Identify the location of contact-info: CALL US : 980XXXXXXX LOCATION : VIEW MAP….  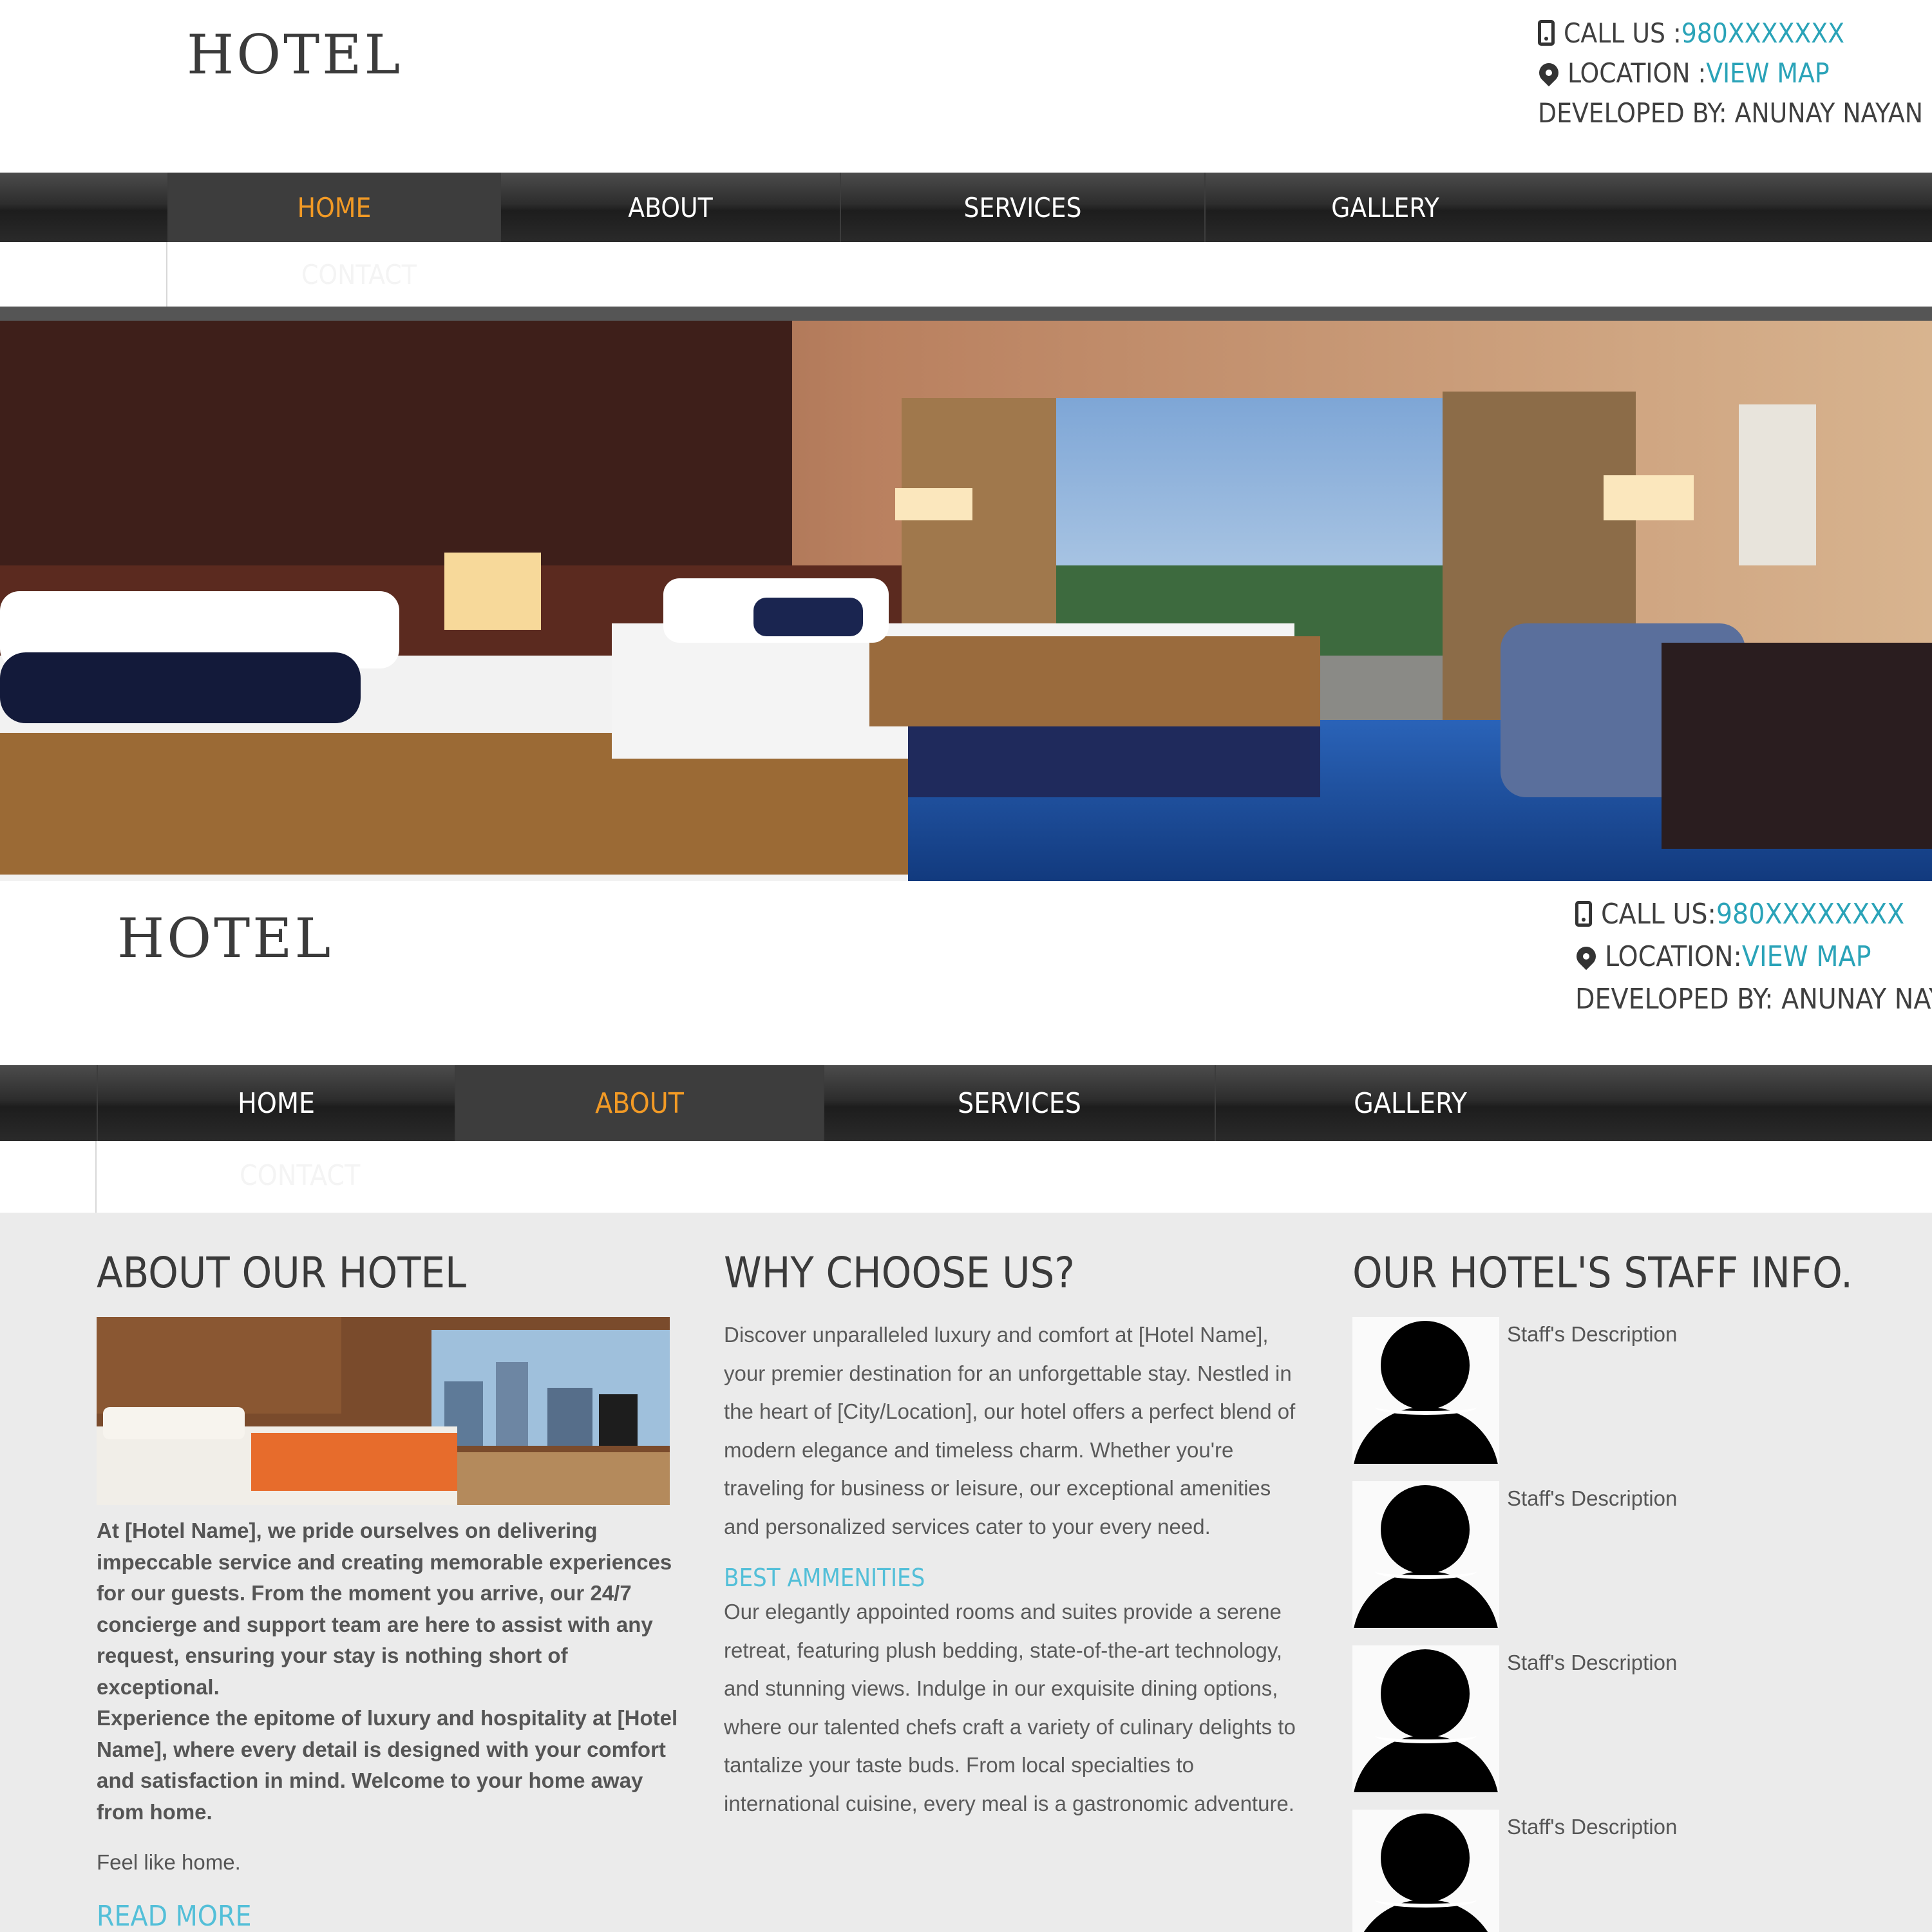
(1729, 73).